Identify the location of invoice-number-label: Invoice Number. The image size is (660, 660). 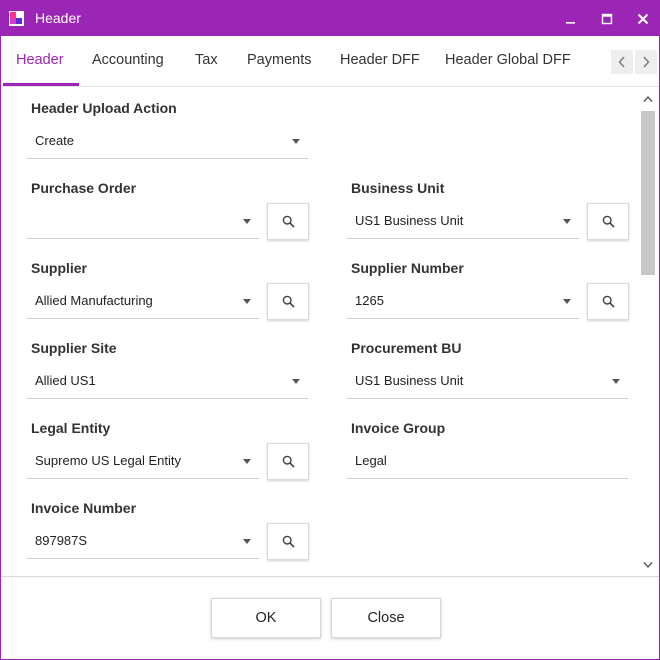
(84, 508).